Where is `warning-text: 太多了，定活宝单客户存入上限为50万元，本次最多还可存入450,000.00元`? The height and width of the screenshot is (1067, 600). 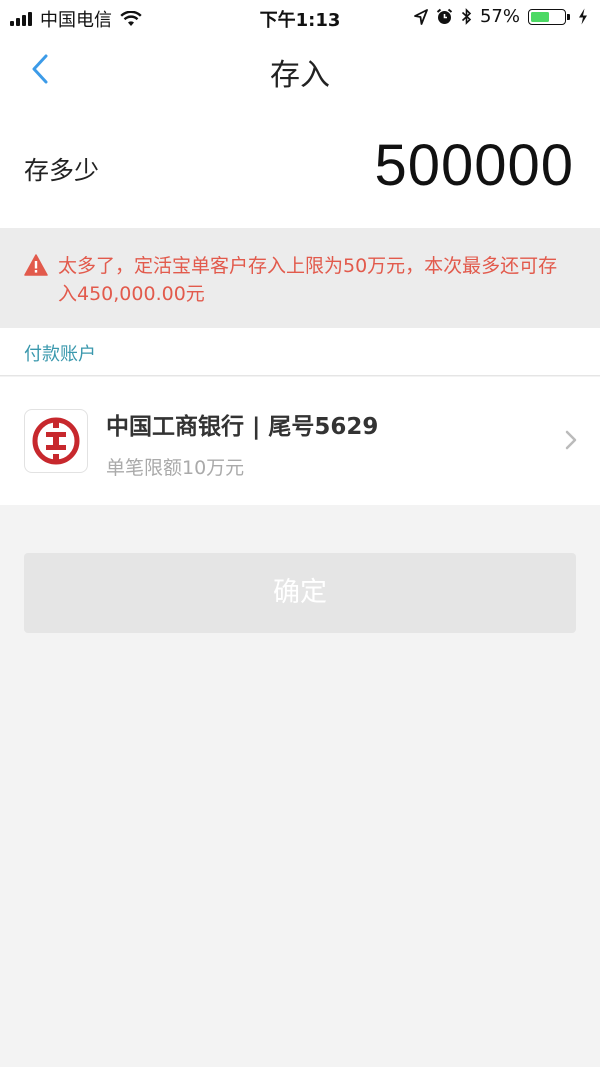 warning-text: 太多了，定活宝单客户存入上限为50万元，本次最多还可存入450,000.00元 is located at coordinates (308, 280).